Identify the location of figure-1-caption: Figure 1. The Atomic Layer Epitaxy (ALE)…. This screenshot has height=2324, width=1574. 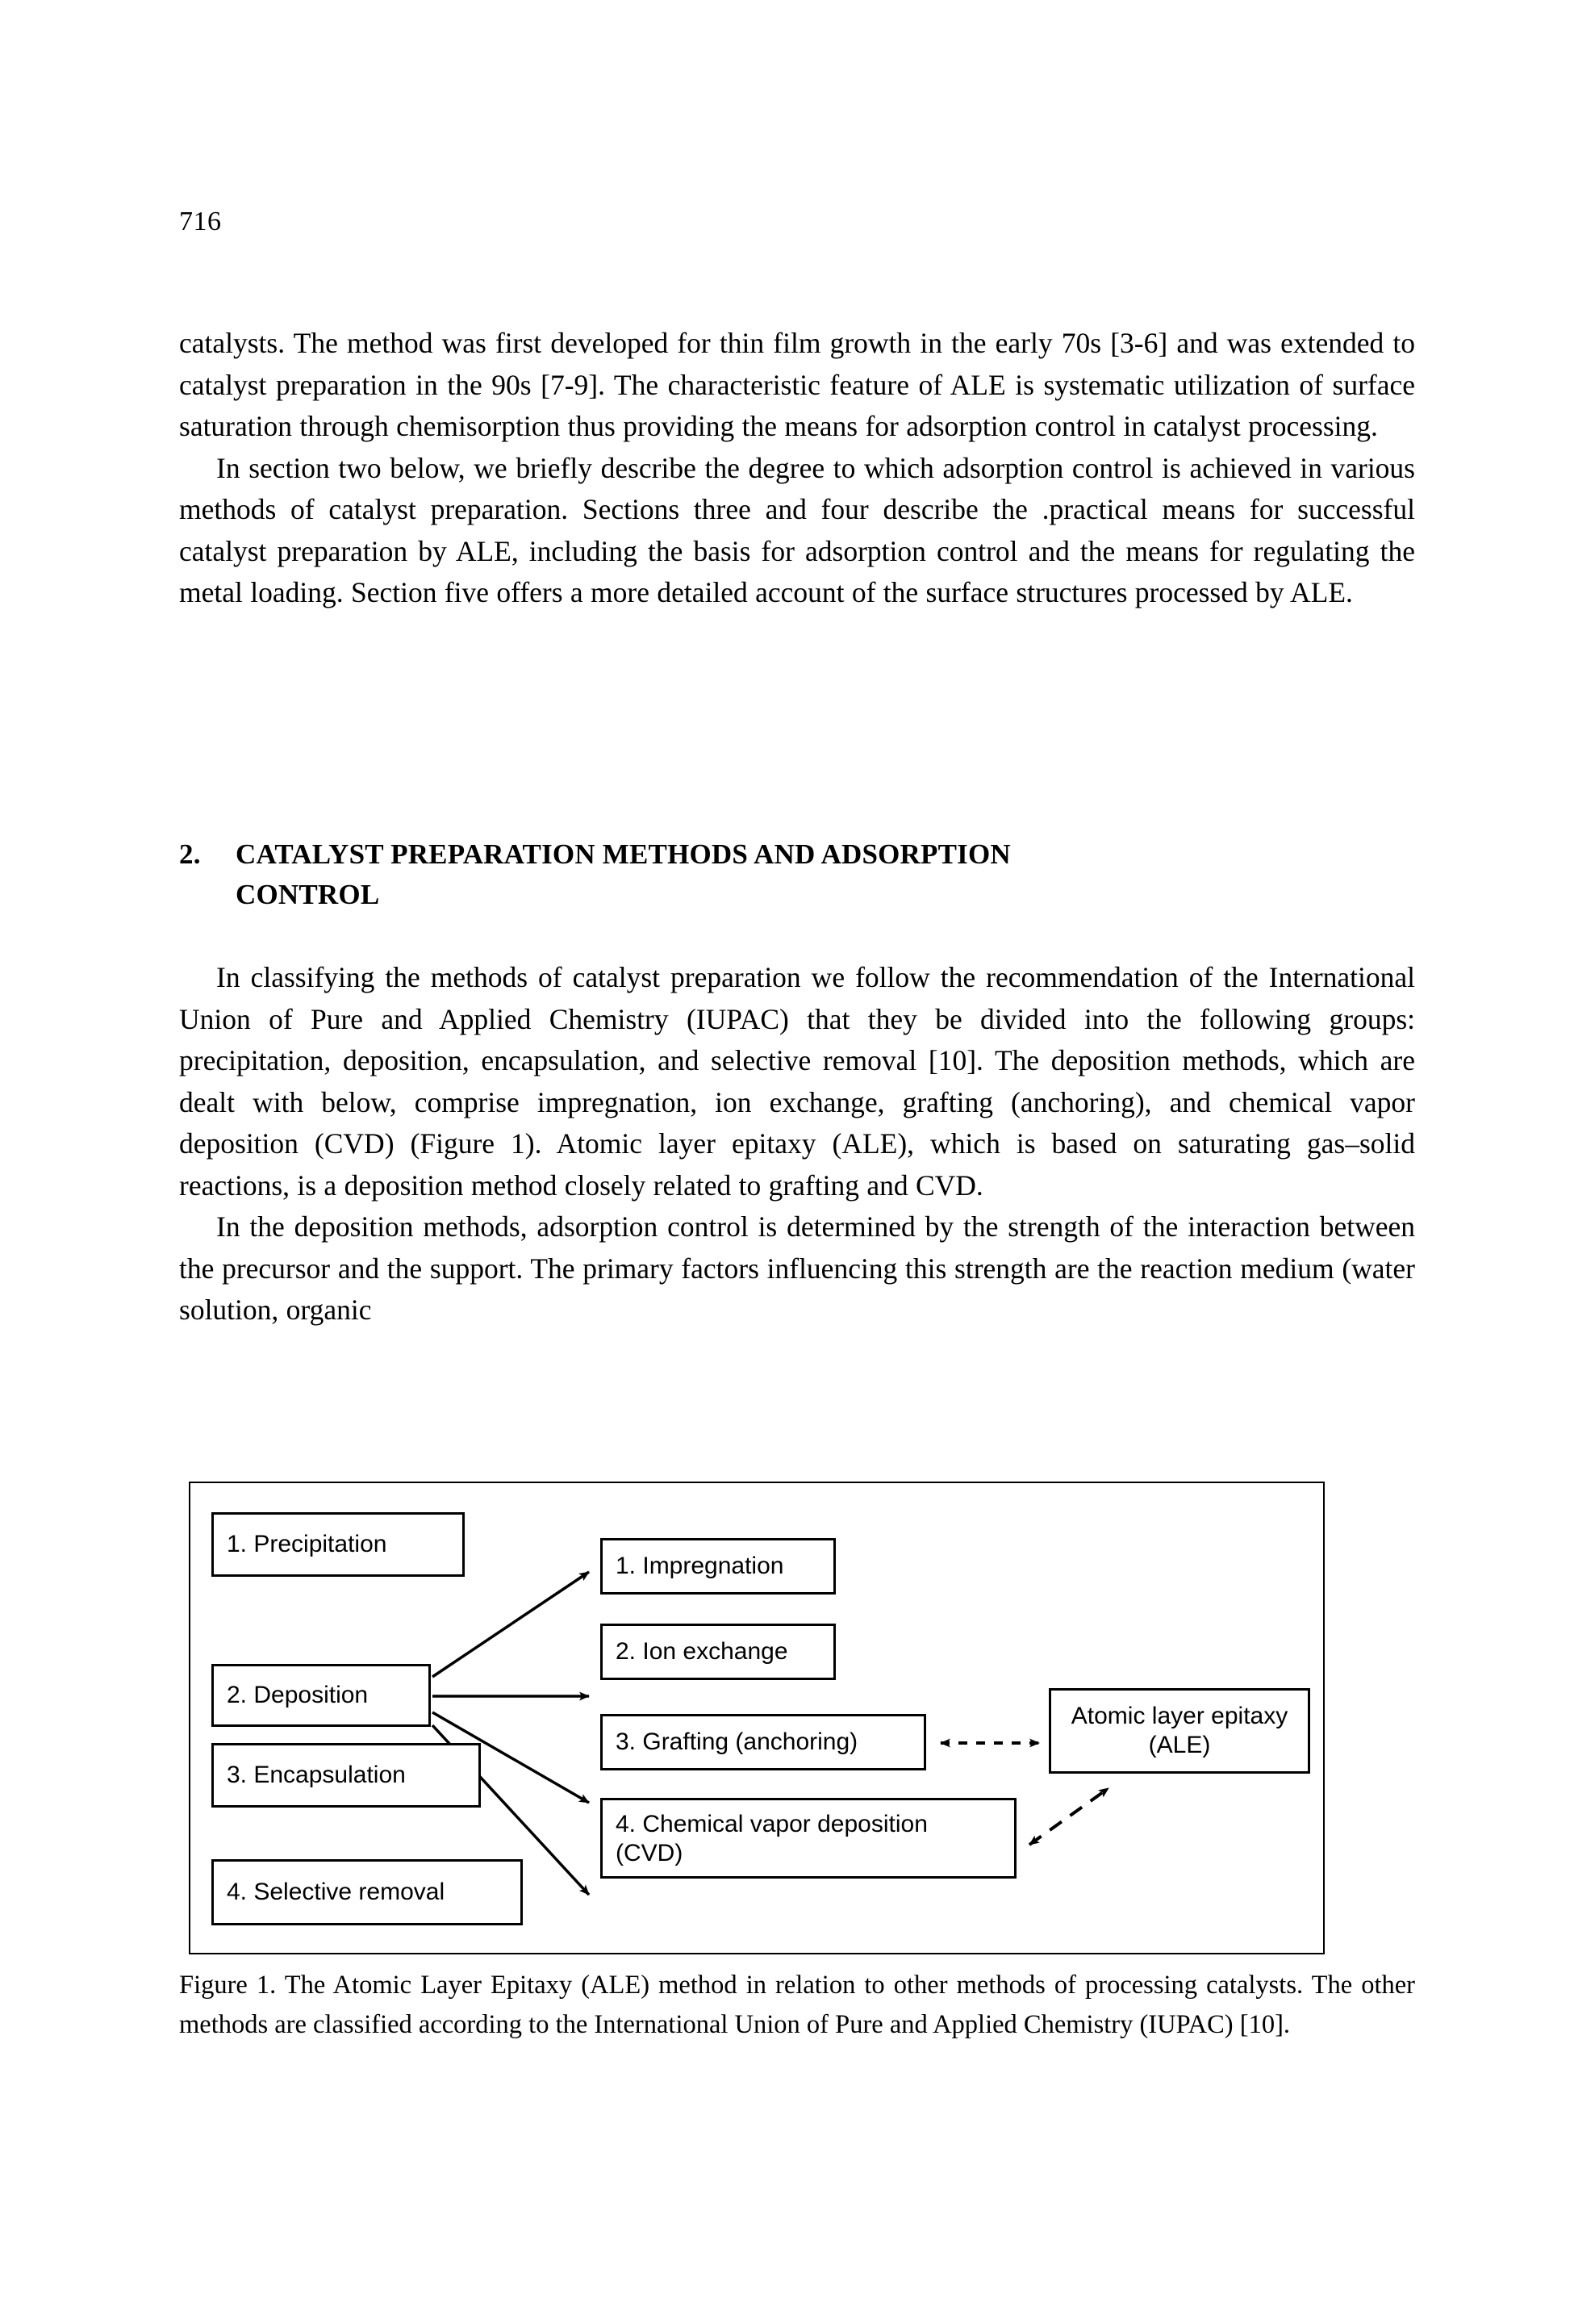
(797, 2005).